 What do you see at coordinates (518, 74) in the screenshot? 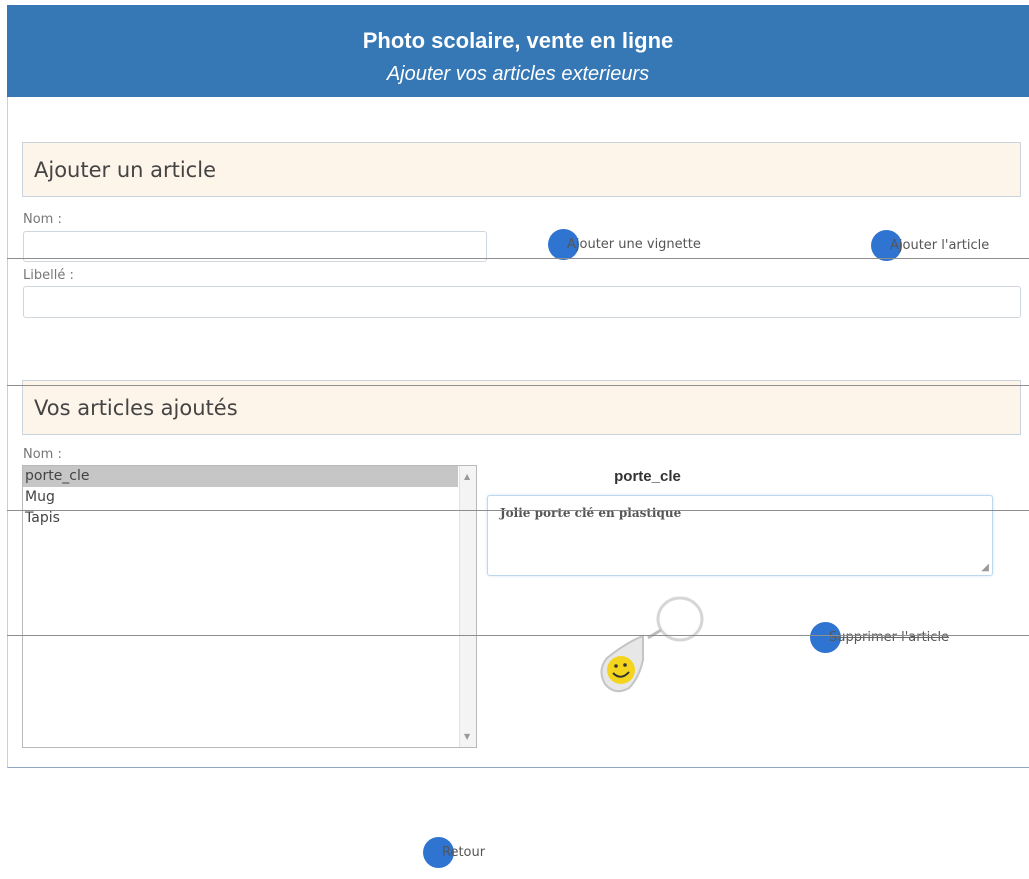
I see `page-subtitle: Ajouter vos articles exterieurs` at bounding box center [518, 74].